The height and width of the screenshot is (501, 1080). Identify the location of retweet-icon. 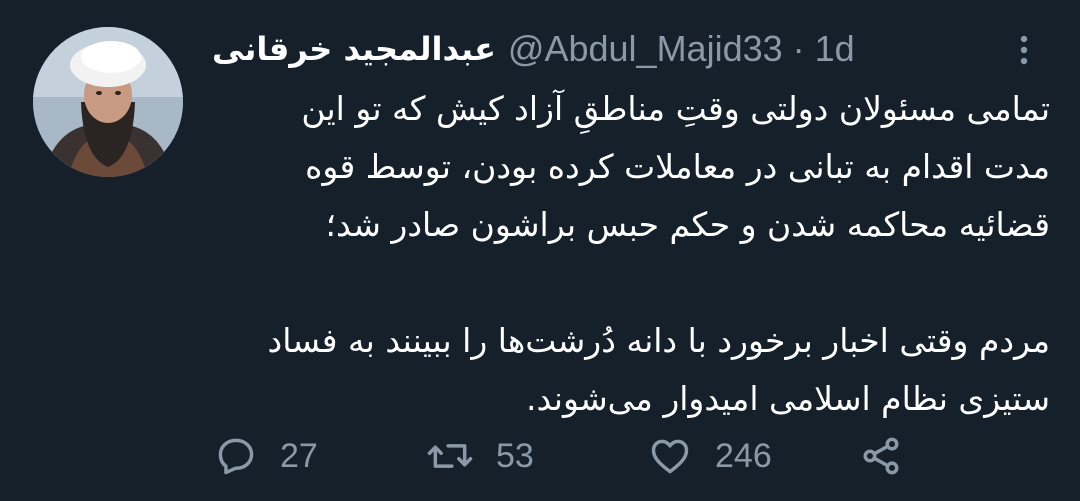
(450, 456).